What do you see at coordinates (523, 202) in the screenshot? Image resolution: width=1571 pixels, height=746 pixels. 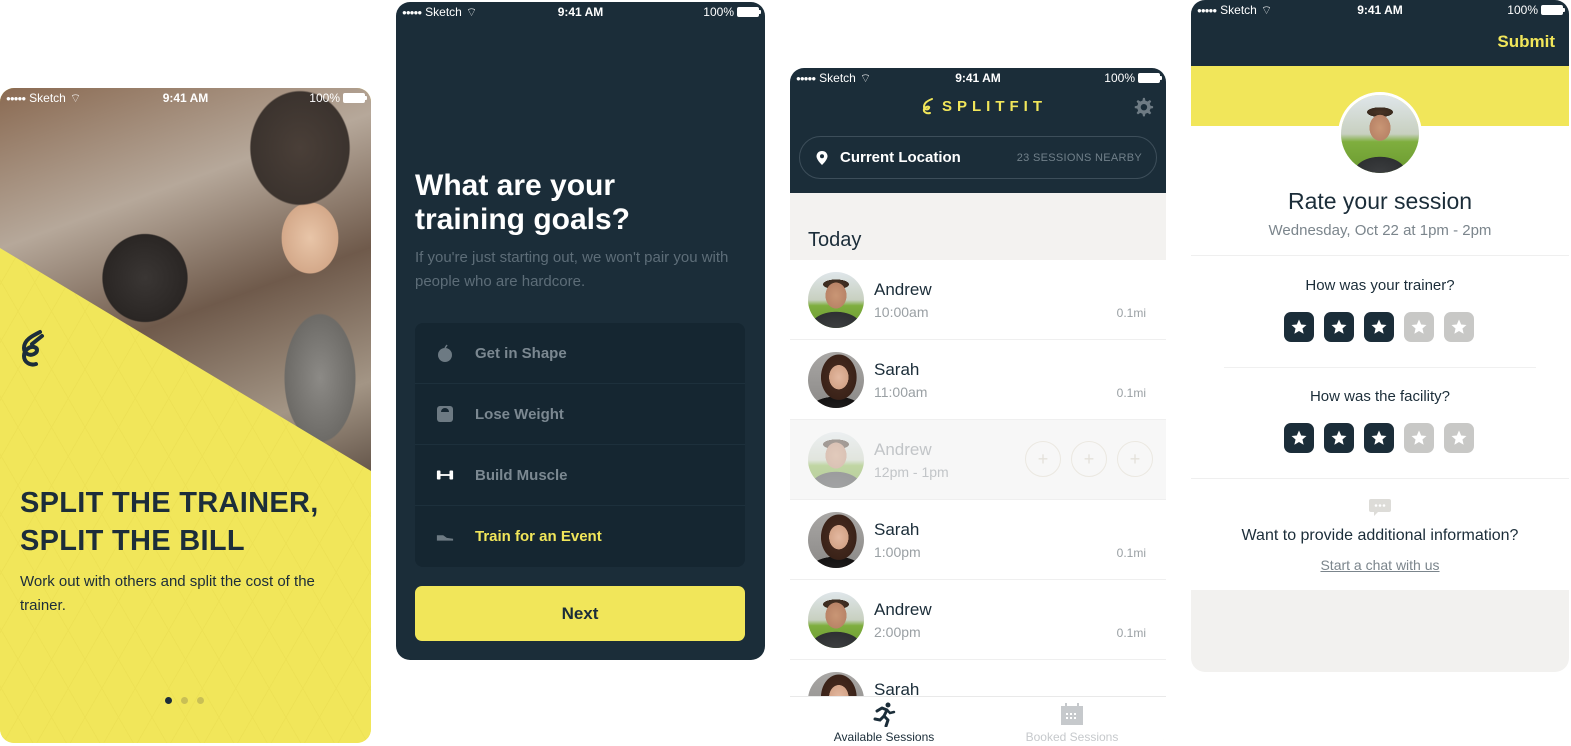 I see `goals-title: What are your training goals?` at bounding box center [523, 202].